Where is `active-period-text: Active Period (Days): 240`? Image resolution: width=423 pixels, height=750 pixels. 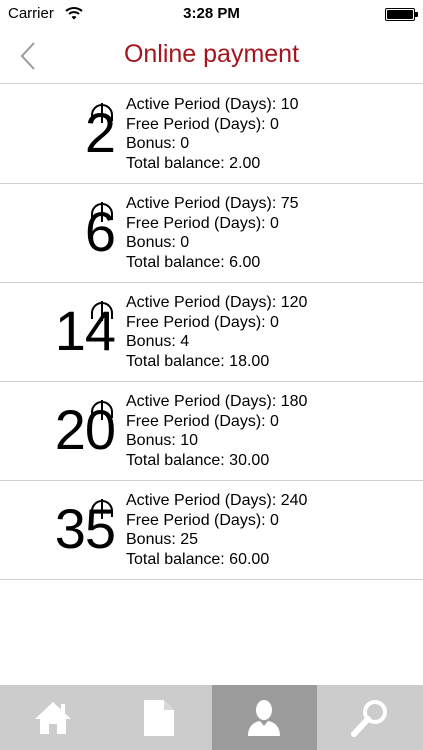
active-period-text: Active Period (Days): 240 is located at coordinates (217, 500).